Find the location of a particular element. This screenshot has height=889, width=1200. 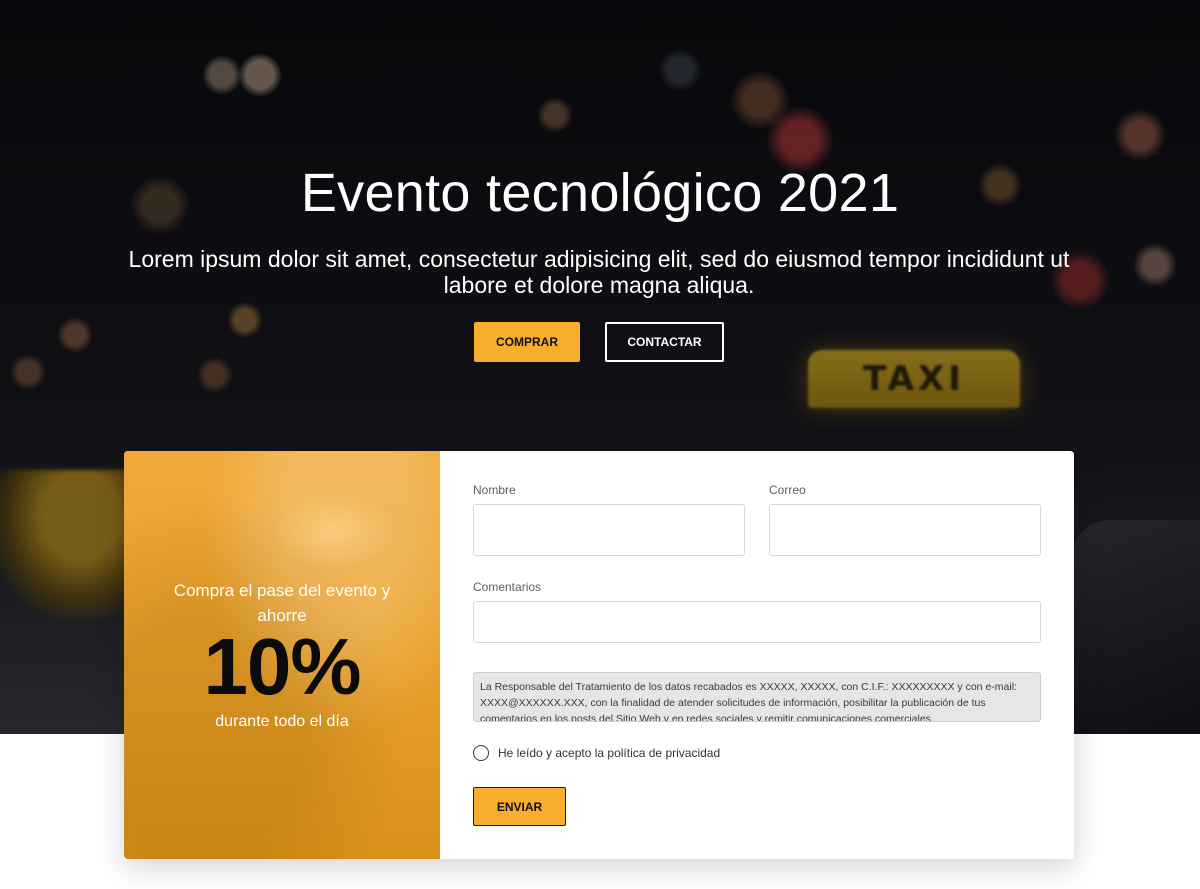

hero-title: Evento tecnológico 2021 is located at coordinates (600, 193).